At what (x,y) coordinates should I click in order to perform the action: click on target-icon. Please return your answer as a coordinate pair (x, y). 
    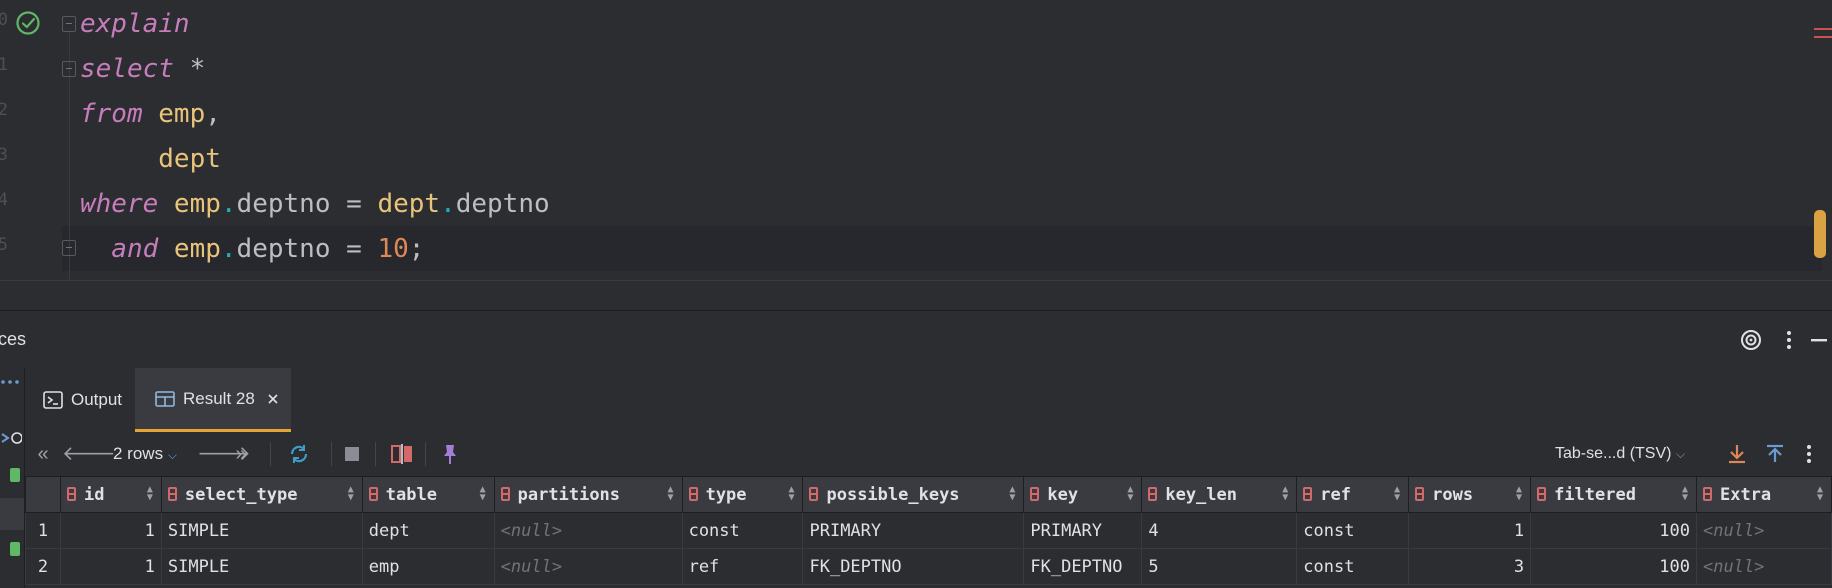
    Looking at the image, I should click on (1751, 340).